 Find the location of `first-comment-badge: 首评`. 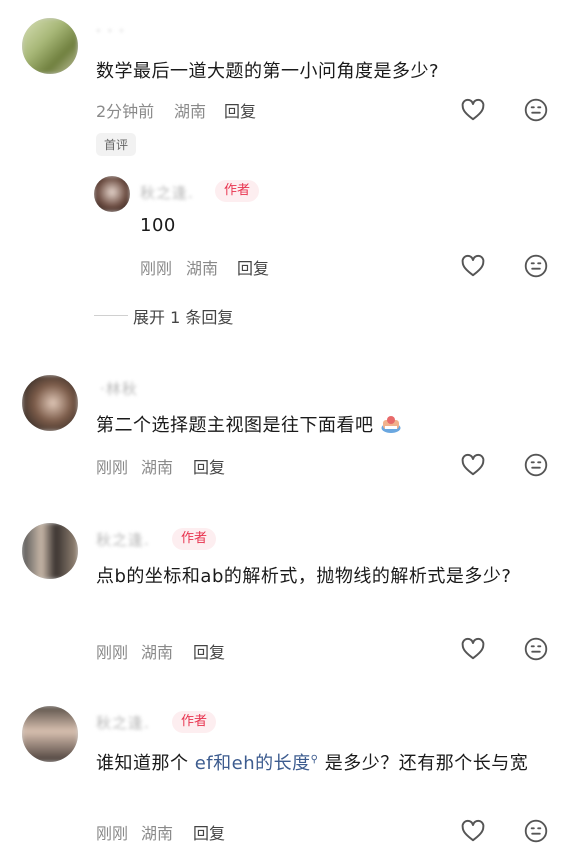

first-comment-badge: 首评 is located at coordinates (116, 144).